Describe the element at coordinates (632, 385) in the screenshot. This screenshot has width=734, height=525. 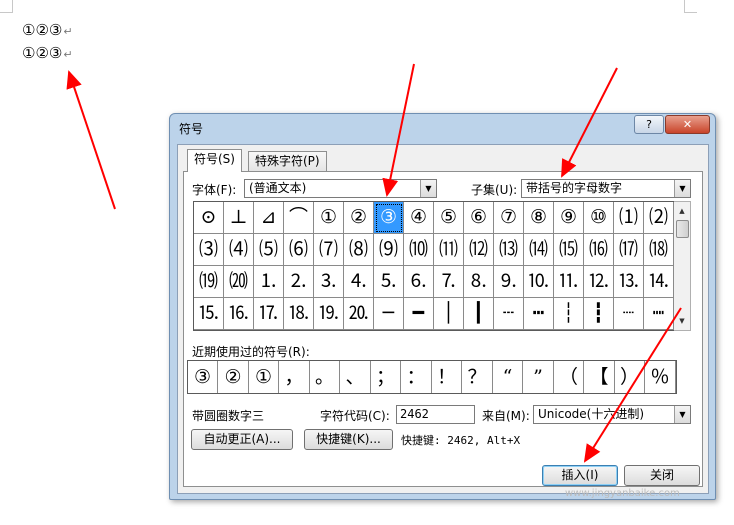
I see `annotation-arrow-to-insert` at that location.